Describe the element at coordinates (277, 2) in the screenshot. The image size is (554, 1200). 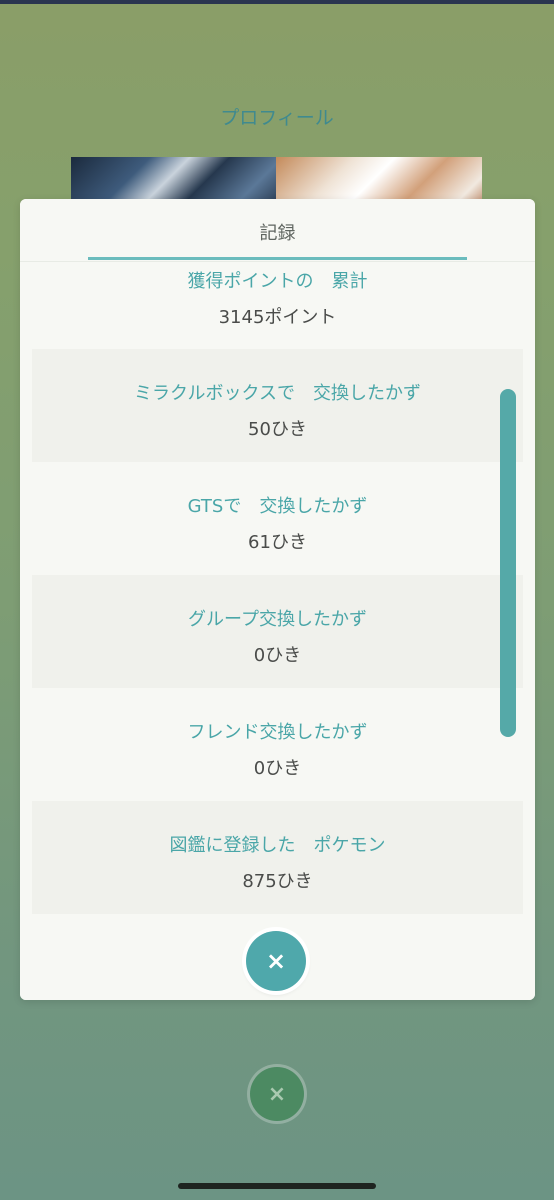
I see `status-bar-strip` at that location.